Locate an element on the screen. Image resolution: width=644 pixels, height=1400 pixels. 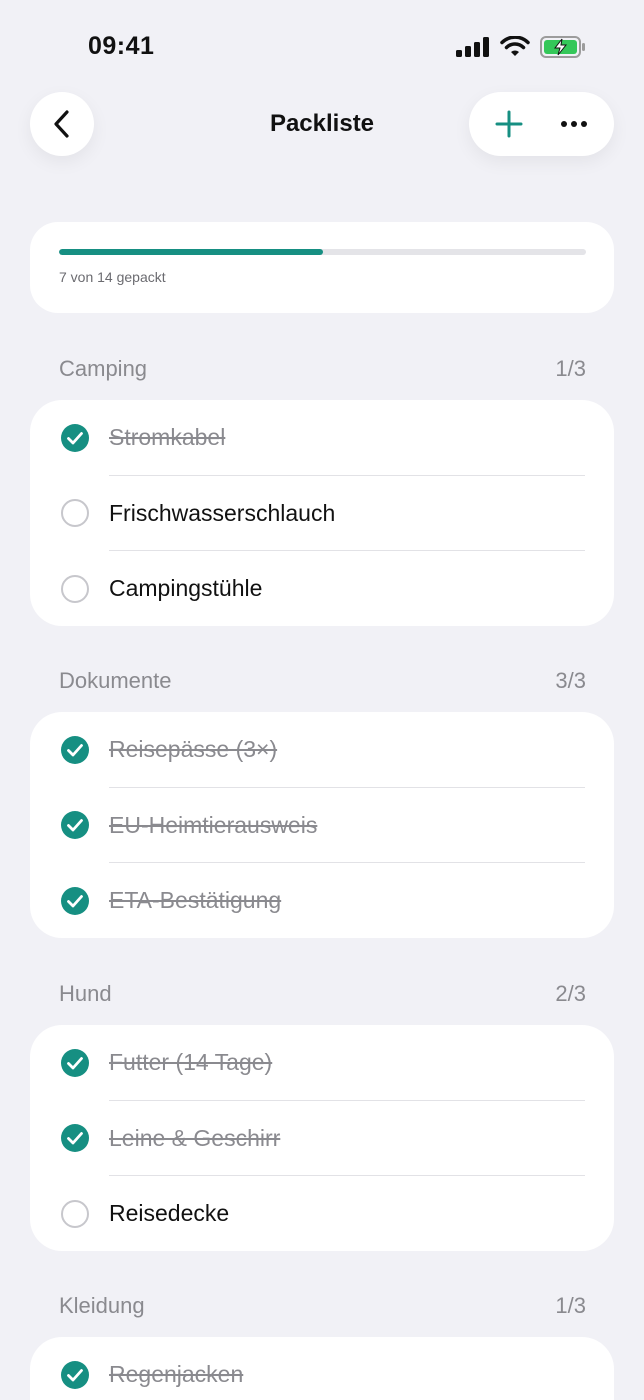
list-item: Futter (14 Tage) is located at coordinates (322, 1063).